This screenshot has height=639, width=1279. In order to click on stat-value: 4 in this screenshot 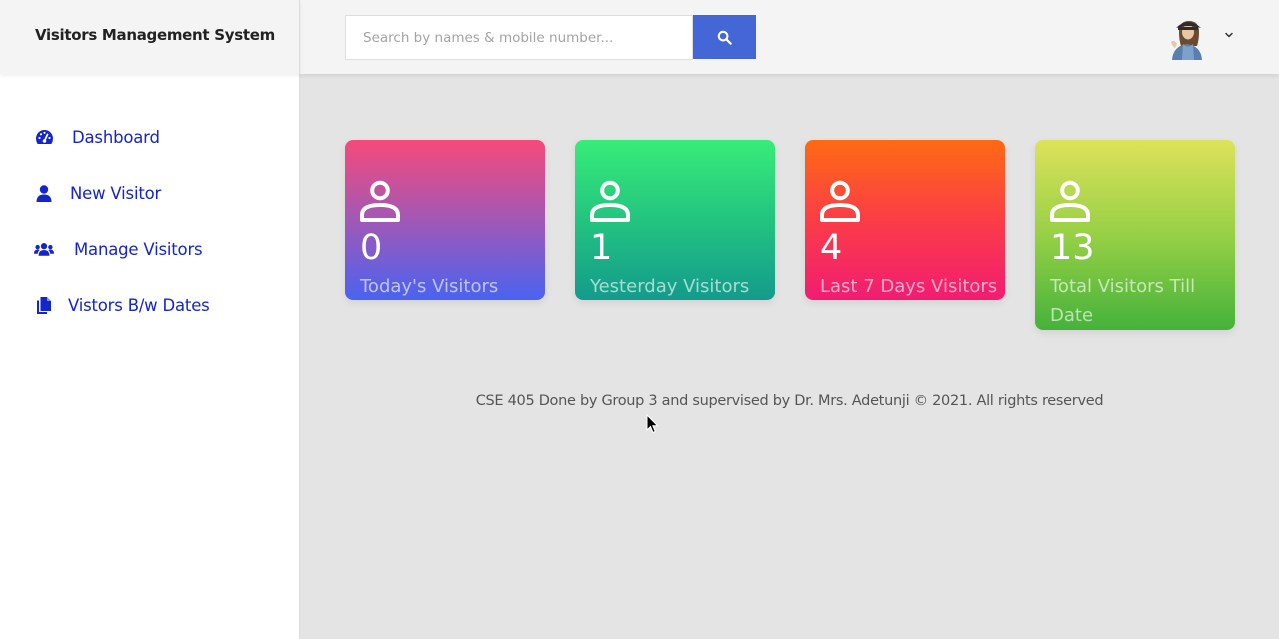, I will do `click(831, 248)`.